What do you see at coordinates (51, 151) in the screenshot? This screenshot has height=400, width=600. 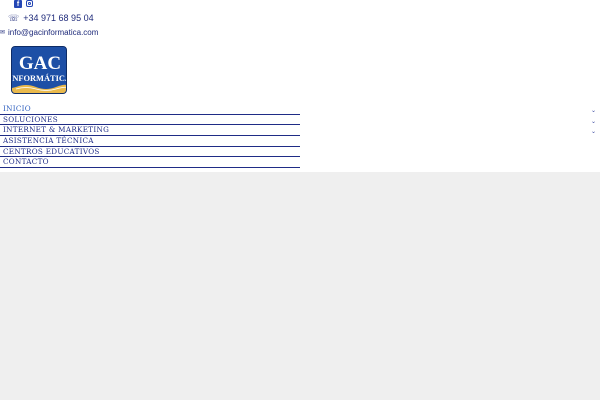 I see `nav-item-label: CENTROS EDUCATIVOS` at bounding box center [51, 151].